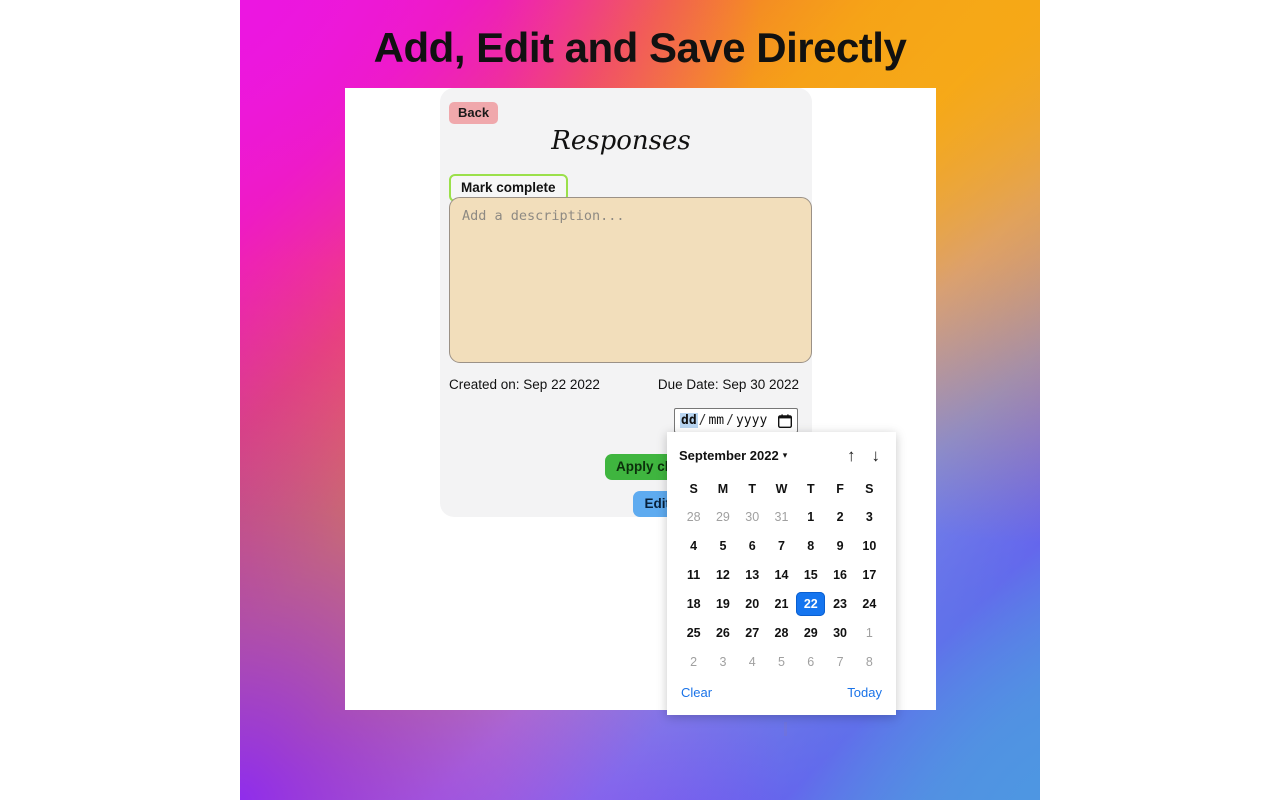 The width and height of the screenshot is (1280, 800). Describe the element at coordinates (524, 384) in the screenshot. I see `created-on-label: Created on: Sep 22 2022` at that location.